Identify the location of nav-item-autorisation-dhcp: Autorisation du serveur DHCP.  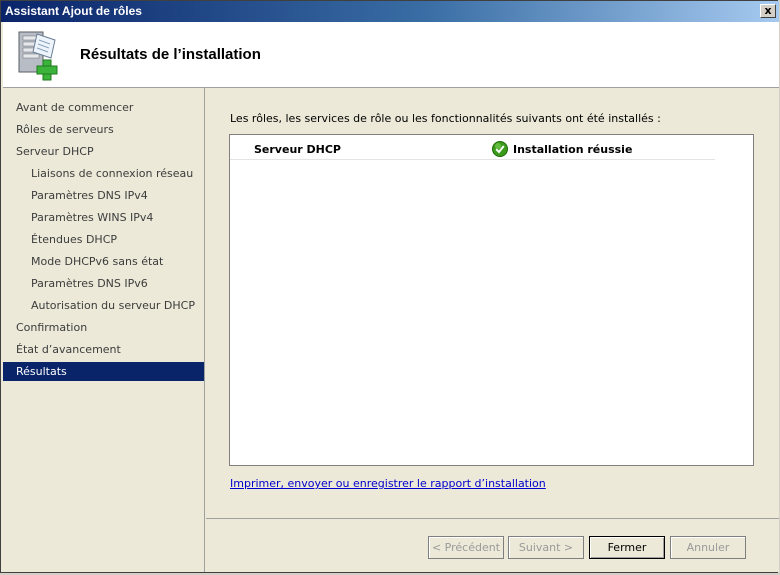
(103, 305).